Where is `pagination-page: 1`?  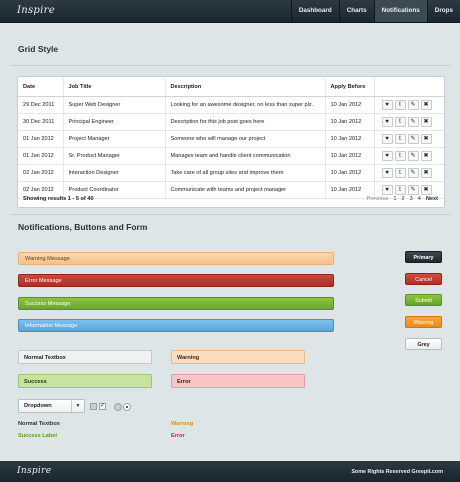 pagination-page: 1 is located at coordinates (394, 199).